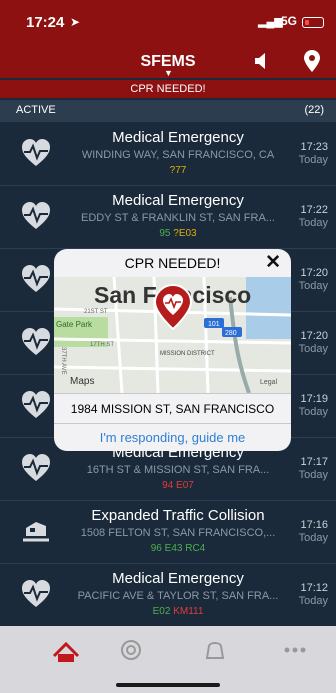 The width and height of the screenshot is (336, 693). I want to click on incident-units: 96 E43 RC4, so click(178, 548).